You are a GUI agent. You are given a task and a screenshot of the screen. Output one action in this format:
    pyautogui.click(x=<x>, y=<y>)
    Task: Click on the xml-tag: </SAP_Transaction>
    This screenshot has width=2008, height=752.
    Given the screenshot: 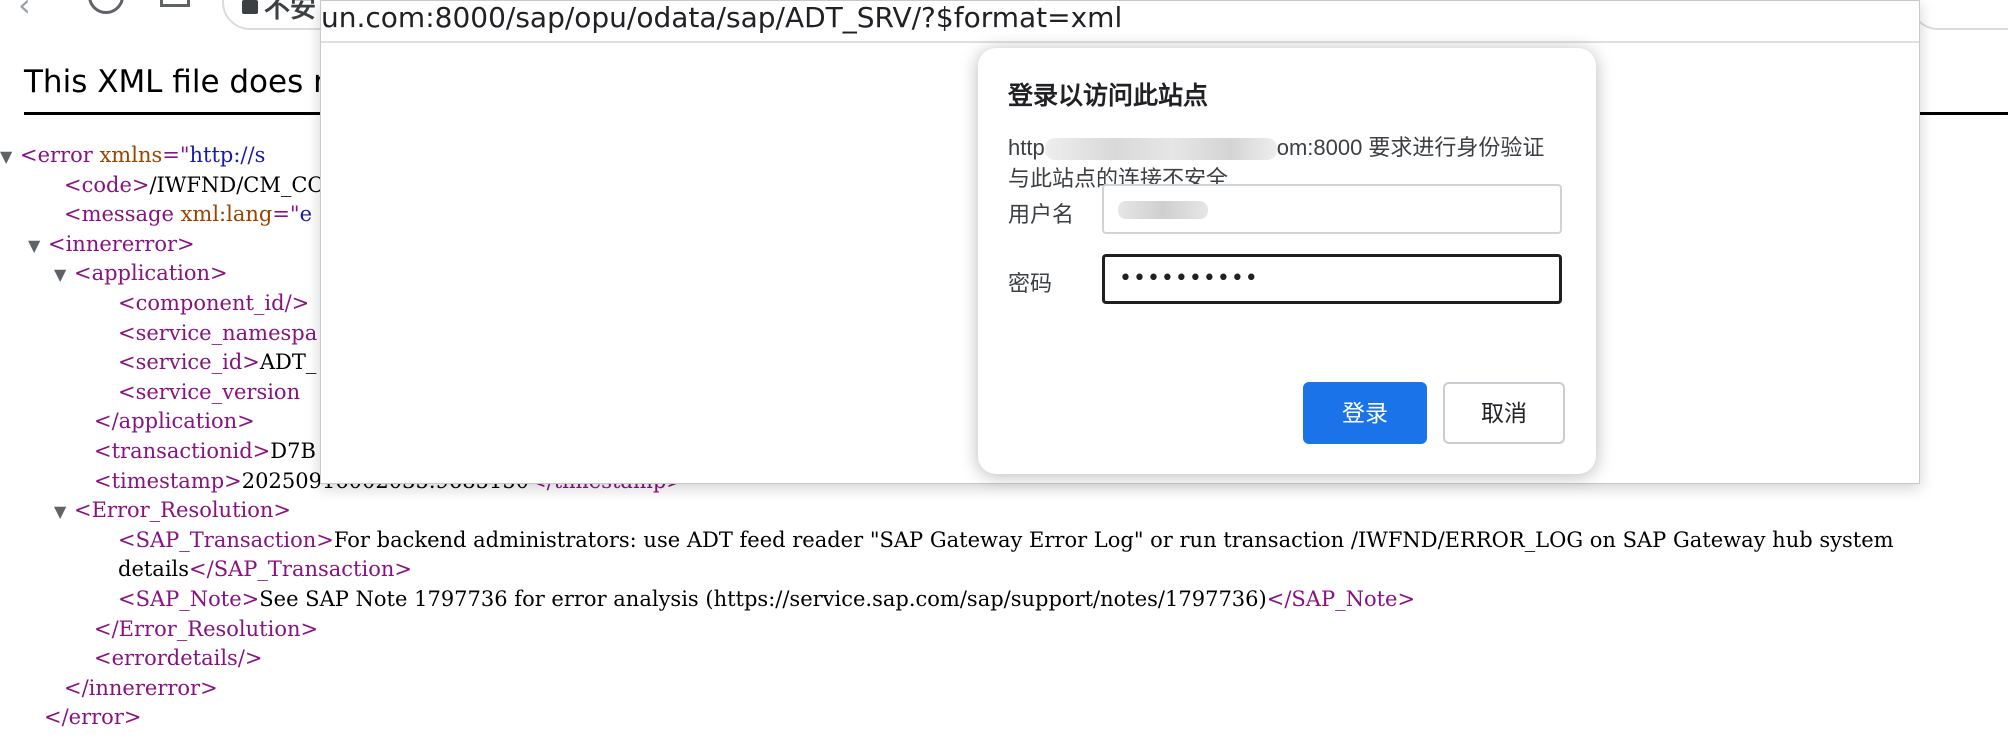 What is the action you would take?
    pyautogui.click(x=300, y=569)
    